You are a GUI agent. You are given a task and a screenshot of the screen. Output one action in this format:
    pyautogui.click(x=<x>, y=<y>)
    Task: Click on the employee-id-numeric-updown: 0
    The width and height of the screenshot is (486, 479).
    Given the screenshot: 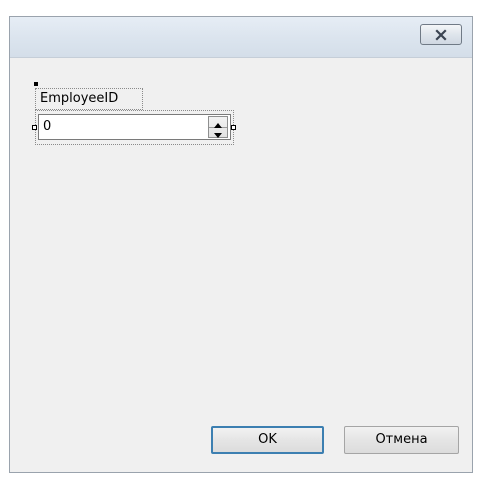 What is the action you would take?
    pyautogui.click(x=134, y=127)
    